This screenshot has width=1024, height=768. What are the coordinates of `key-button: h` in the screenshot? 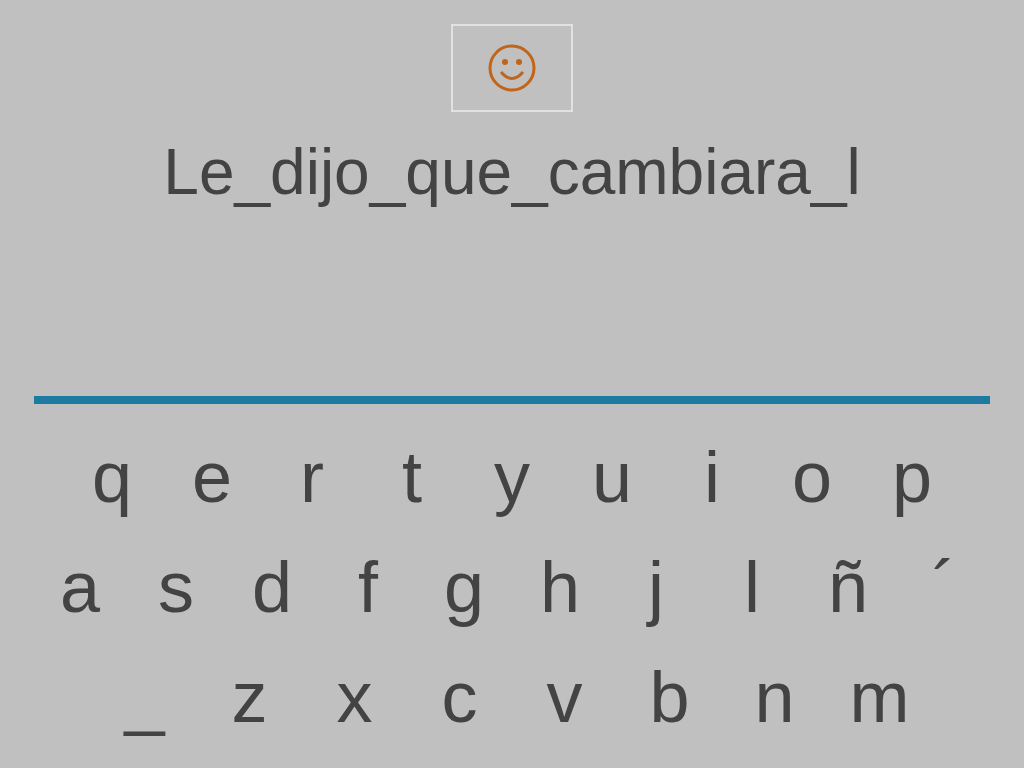 It's located at (560, 587).